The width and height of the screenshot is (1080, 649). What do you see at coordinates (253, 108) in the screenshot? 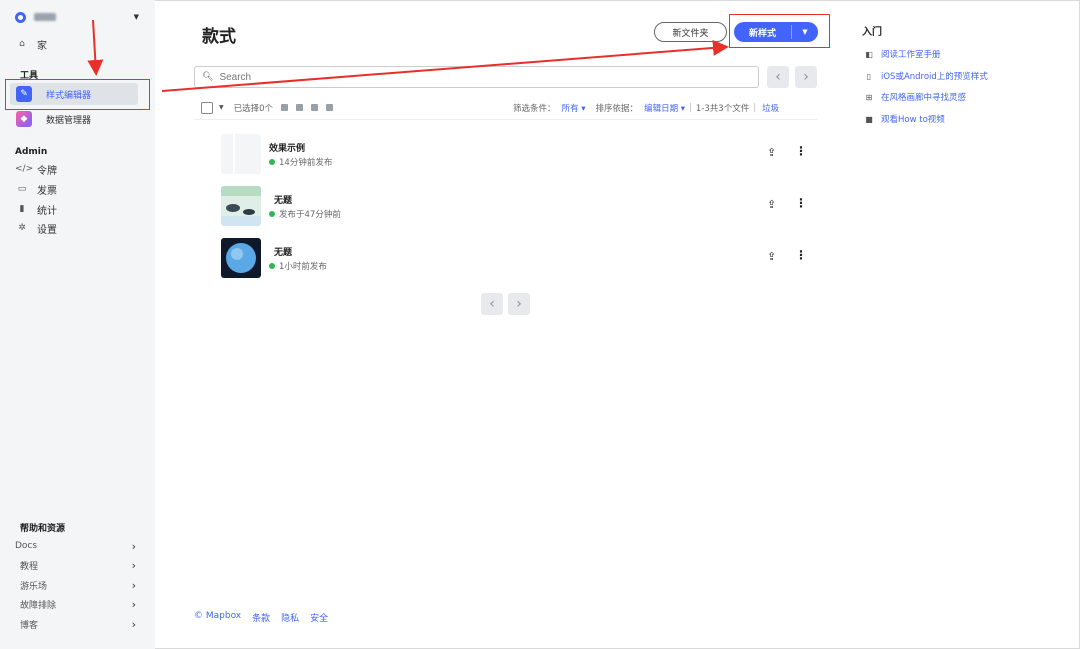
I see `selected-count: 已选择0个` at bounding box center [253, 108].